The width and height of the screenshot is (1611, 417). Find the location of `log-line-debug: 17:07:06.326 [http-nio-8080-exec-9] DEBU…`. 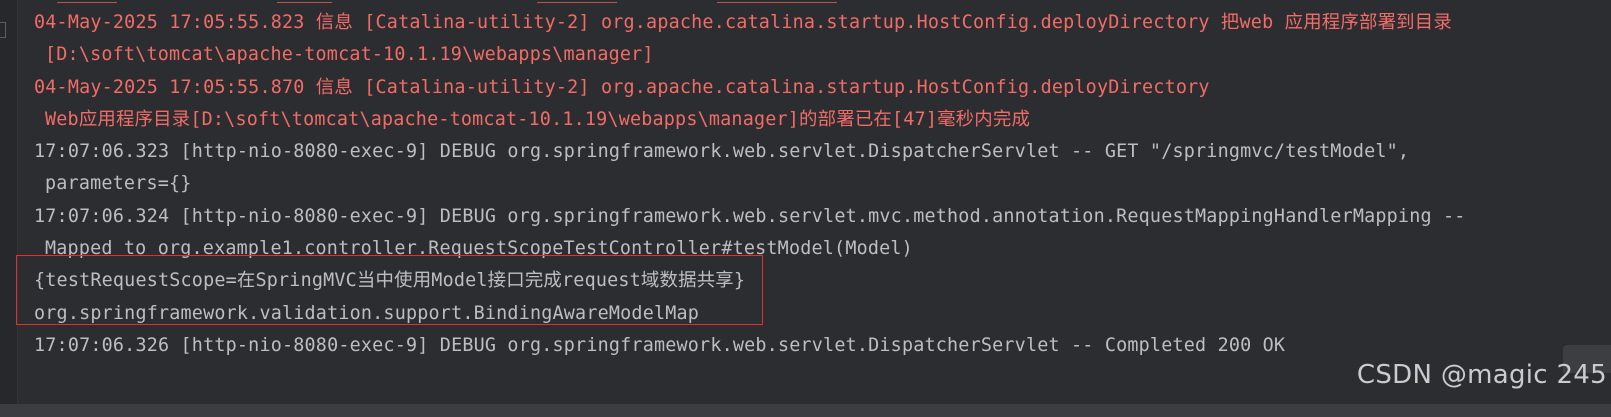

log-line-debug: 17:07:06.326 [http-nio-8080-exec-9] DEBU… is located at coordinates (660, 345).